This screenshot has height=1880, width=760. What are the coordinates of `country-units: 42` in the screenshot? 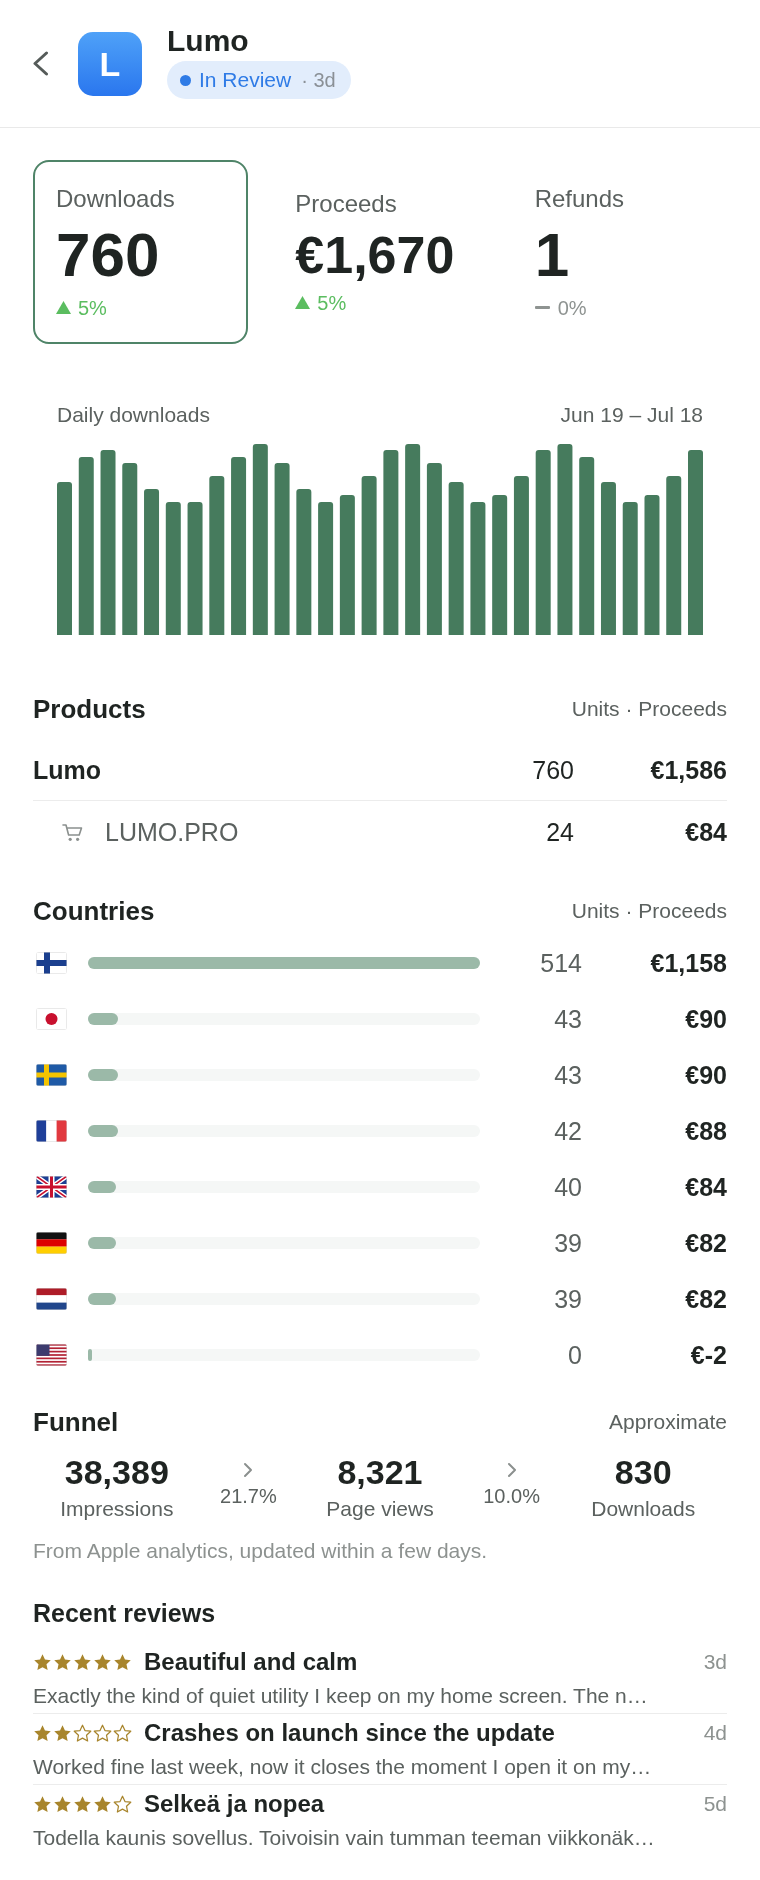 It's located at (567, 1131).